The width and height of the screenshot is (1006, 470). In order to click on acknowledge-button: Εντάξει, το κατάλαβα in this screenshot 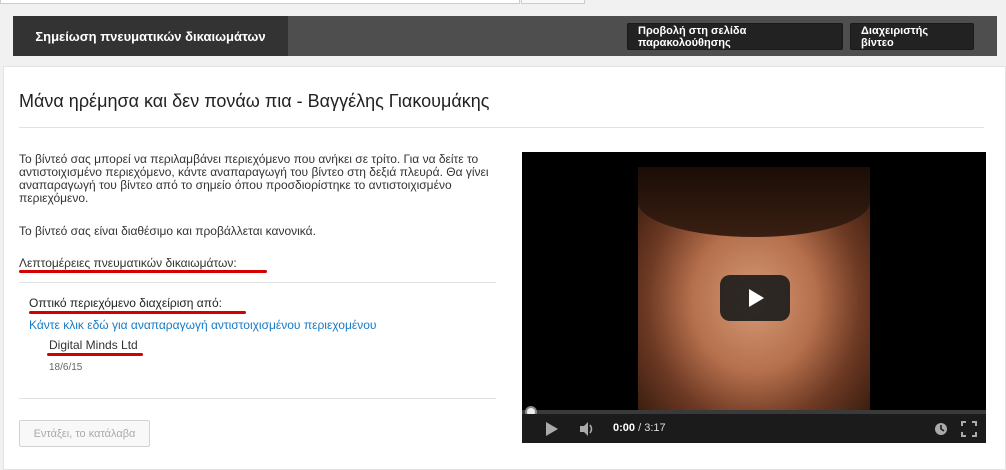, I will do `click(84, 433)`.